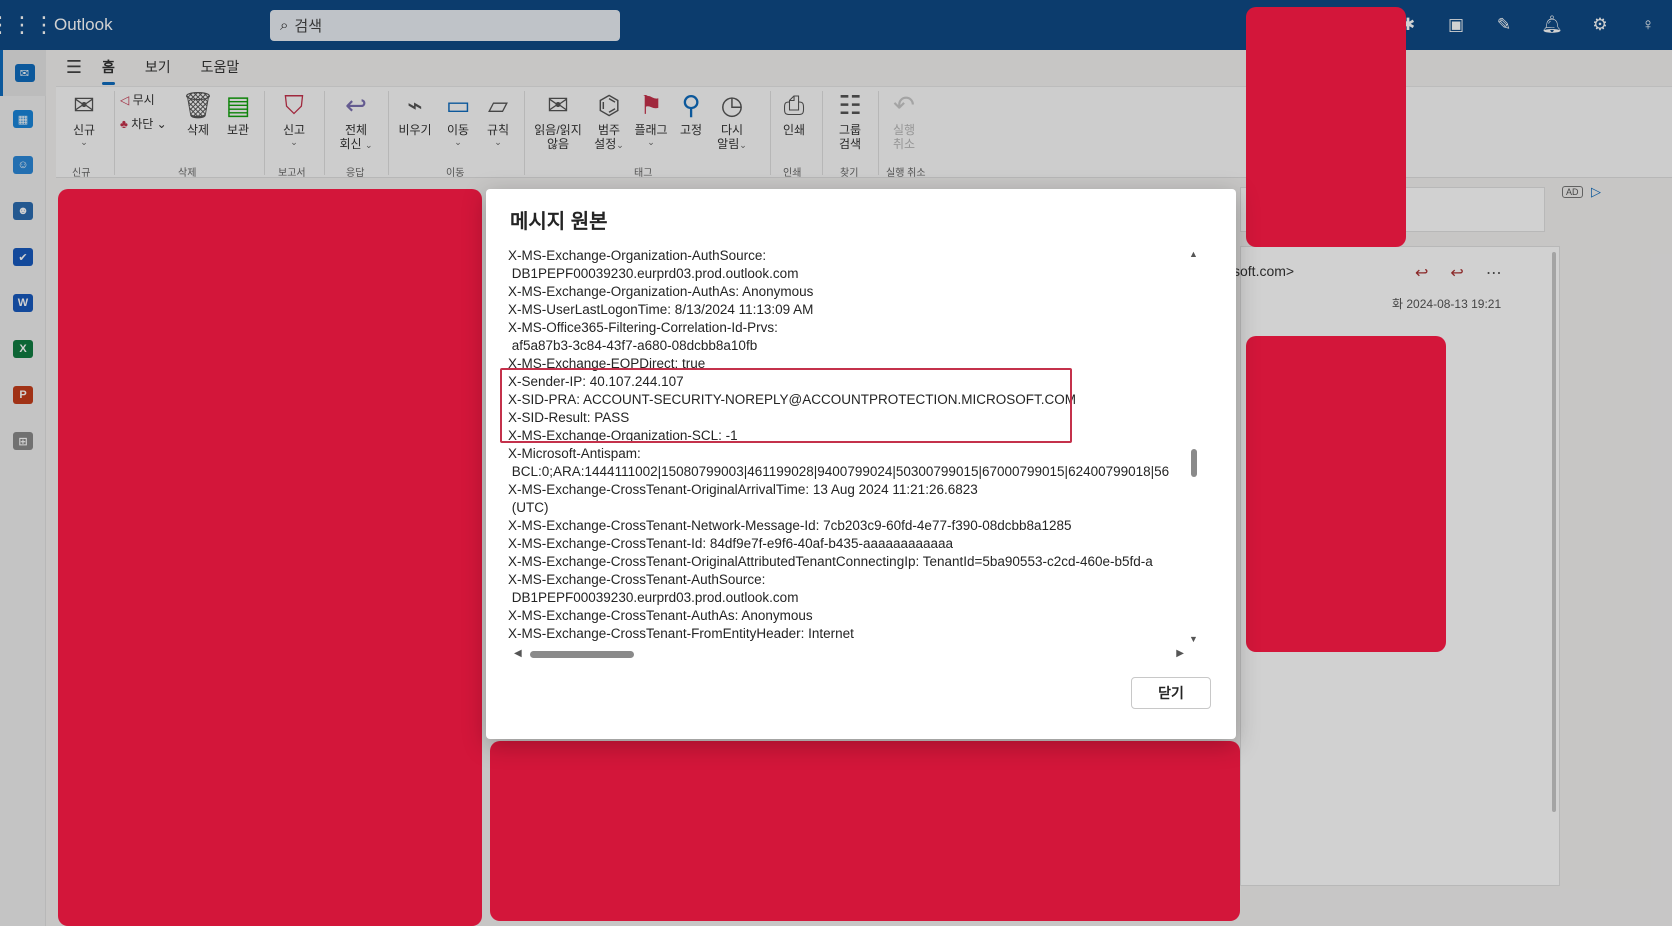 The image size is (1672, 926). I want to click on redacted-reading-content, so click(1346, 494).